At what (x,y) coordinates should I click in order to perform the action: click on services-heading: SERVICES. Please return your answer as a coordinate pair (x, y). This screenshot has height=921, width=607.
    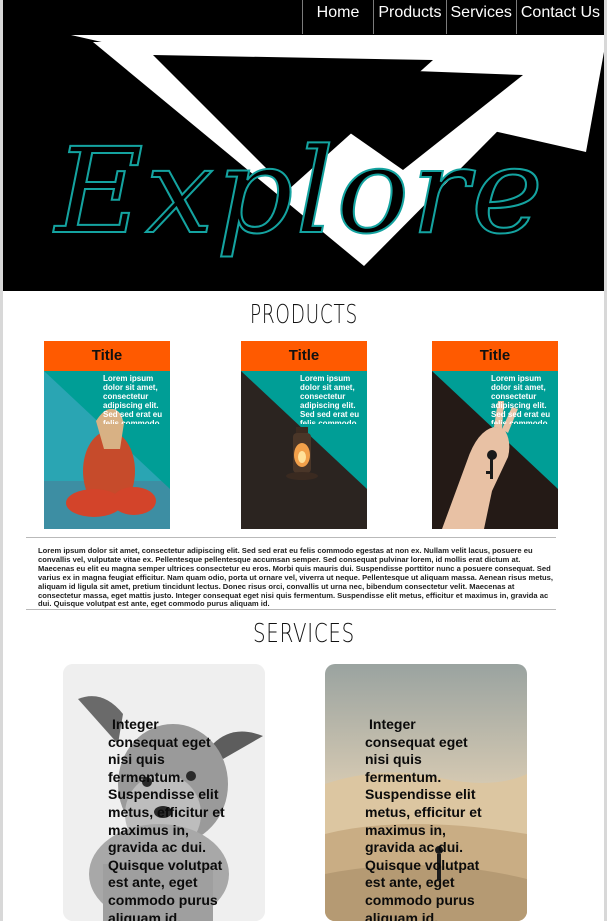
    Looking at the image, I should click on (303, 632).